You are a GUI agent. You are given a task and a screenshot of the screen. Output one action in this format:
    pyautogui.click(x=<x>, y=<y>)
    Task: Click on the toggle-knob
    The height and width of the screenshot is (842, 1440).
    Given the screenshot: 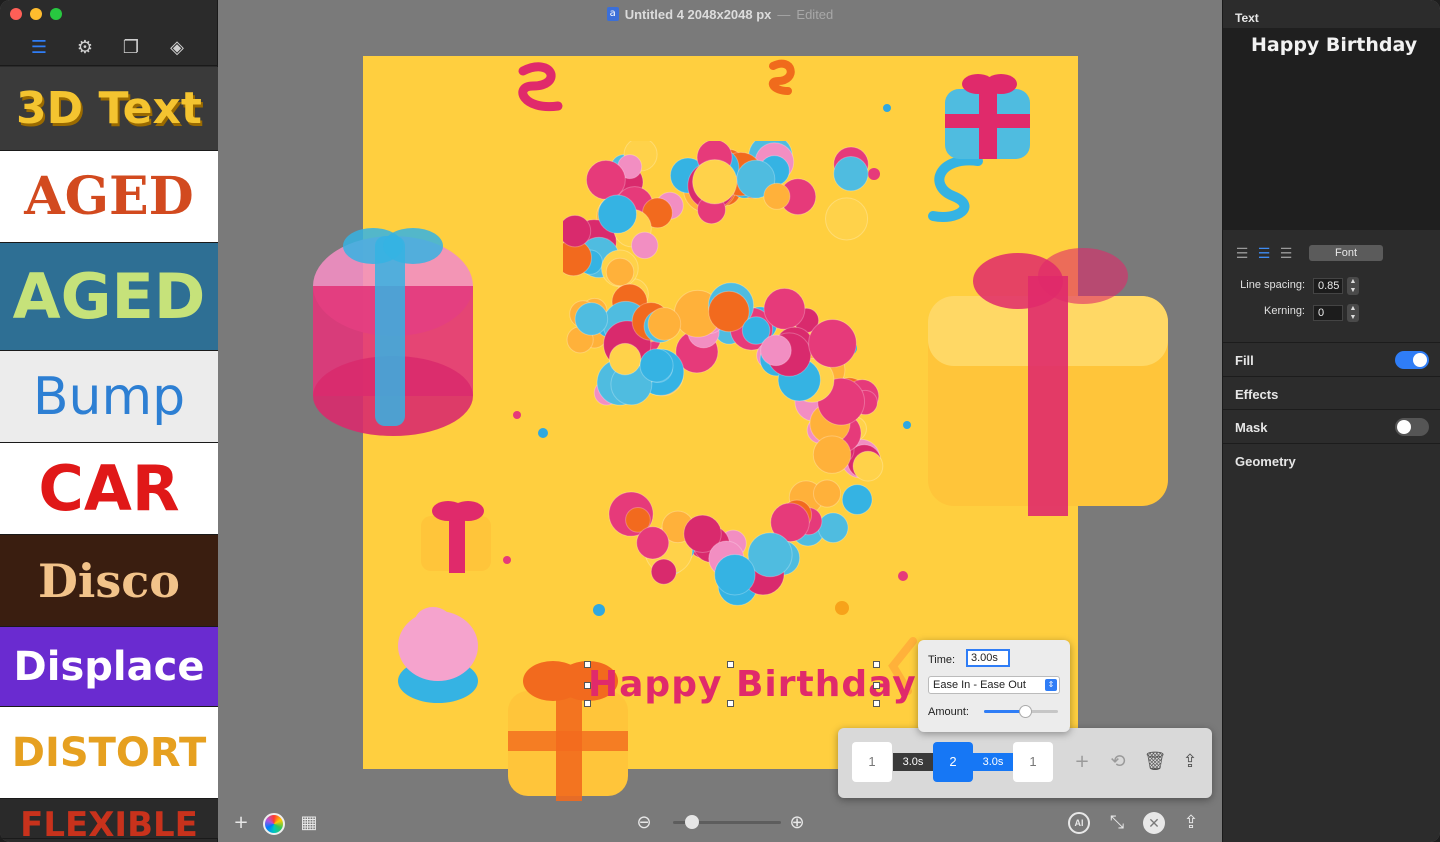 What is the action you would take?
    pyautogui.click(x=1420, y=360)
    